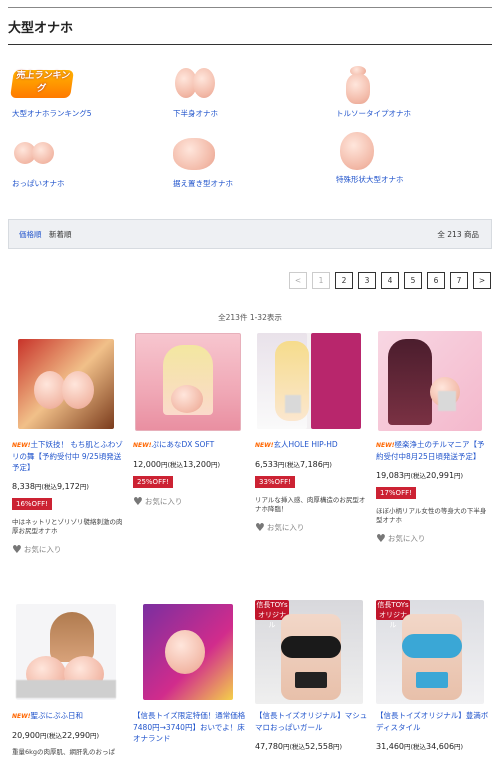 Image resolution: width=500 pixels, height=763 pixels. Describe the element at coordinates (250, 44) in the screenshot. I see `title-divider` at that location.